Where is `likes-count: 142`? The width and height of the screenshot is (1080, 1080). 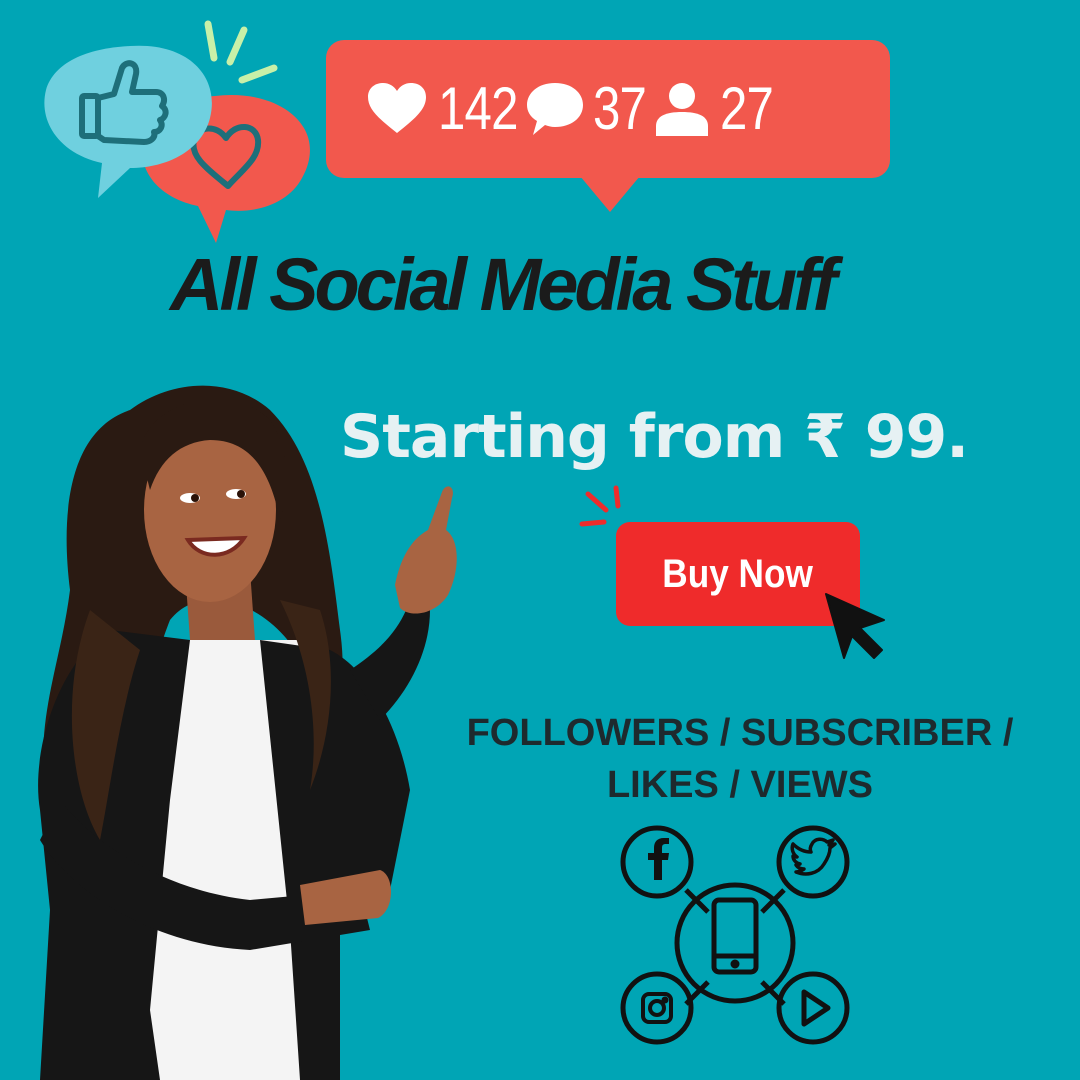
likes-count: 142 is located at coordinates (478, 108).